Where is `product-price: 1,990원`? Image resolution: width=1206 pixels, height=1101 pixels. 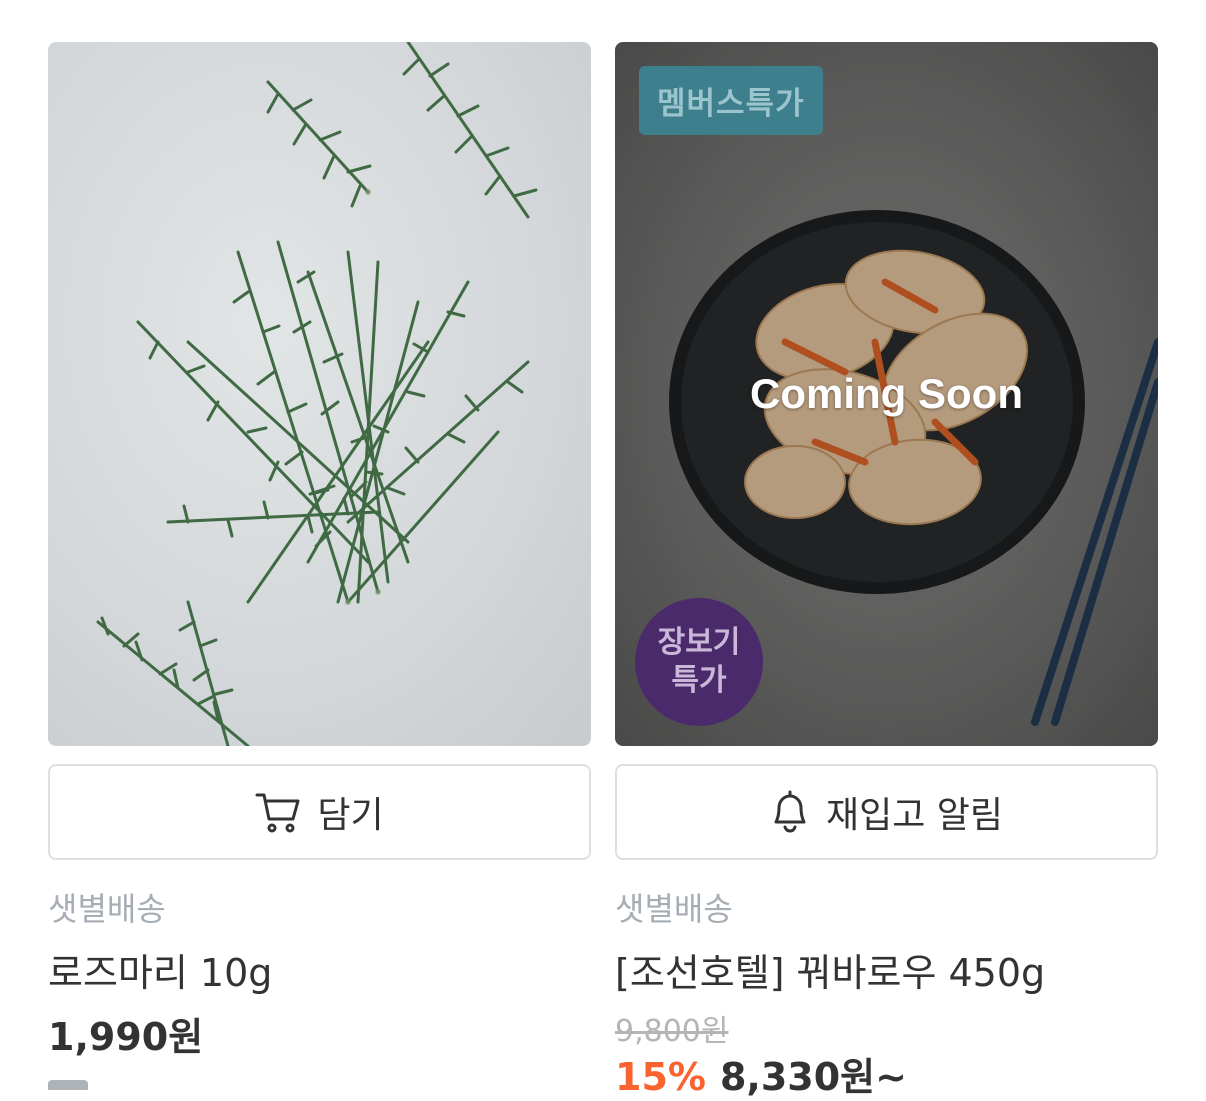 product-price: 1,990원 is located at coordinates (126, 1037).